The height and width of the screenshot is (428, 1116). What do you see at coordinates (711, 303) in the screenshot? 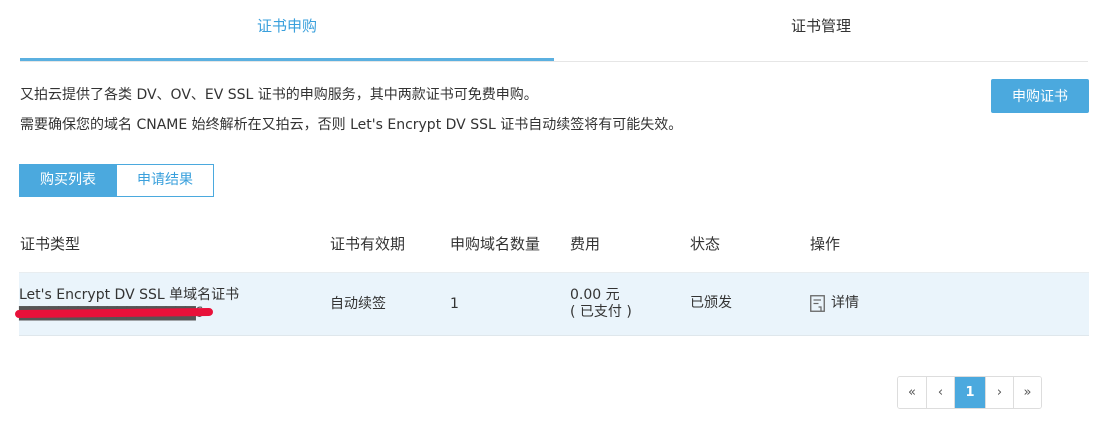
I see `status-cell: 已颁发` at bounding box center [711, 303].